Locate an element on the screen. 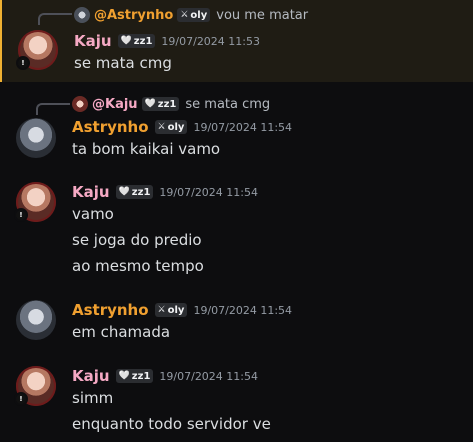 The height and width of the screenshot is (442, 473). reply-preview: @Astrynho ⚔ oly vou me matar is located at coordinates (191, 15).